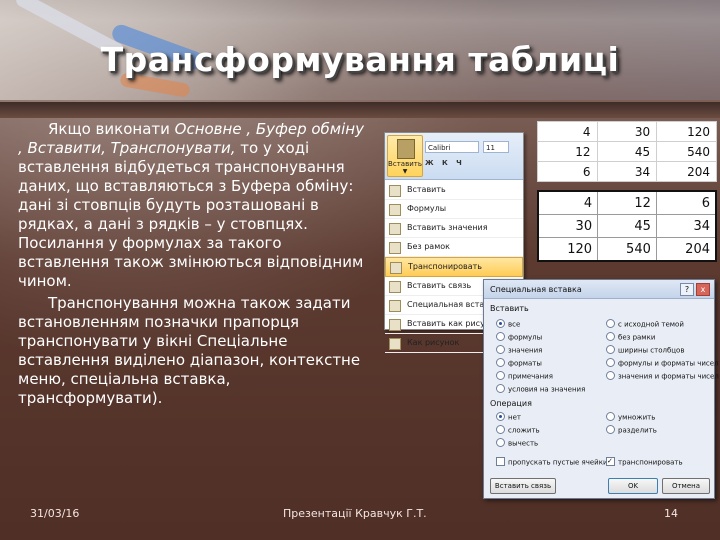 This screenshot has width=720, height=540. I want to click on option-source-theme: с исходной темой, so click(645, 324).